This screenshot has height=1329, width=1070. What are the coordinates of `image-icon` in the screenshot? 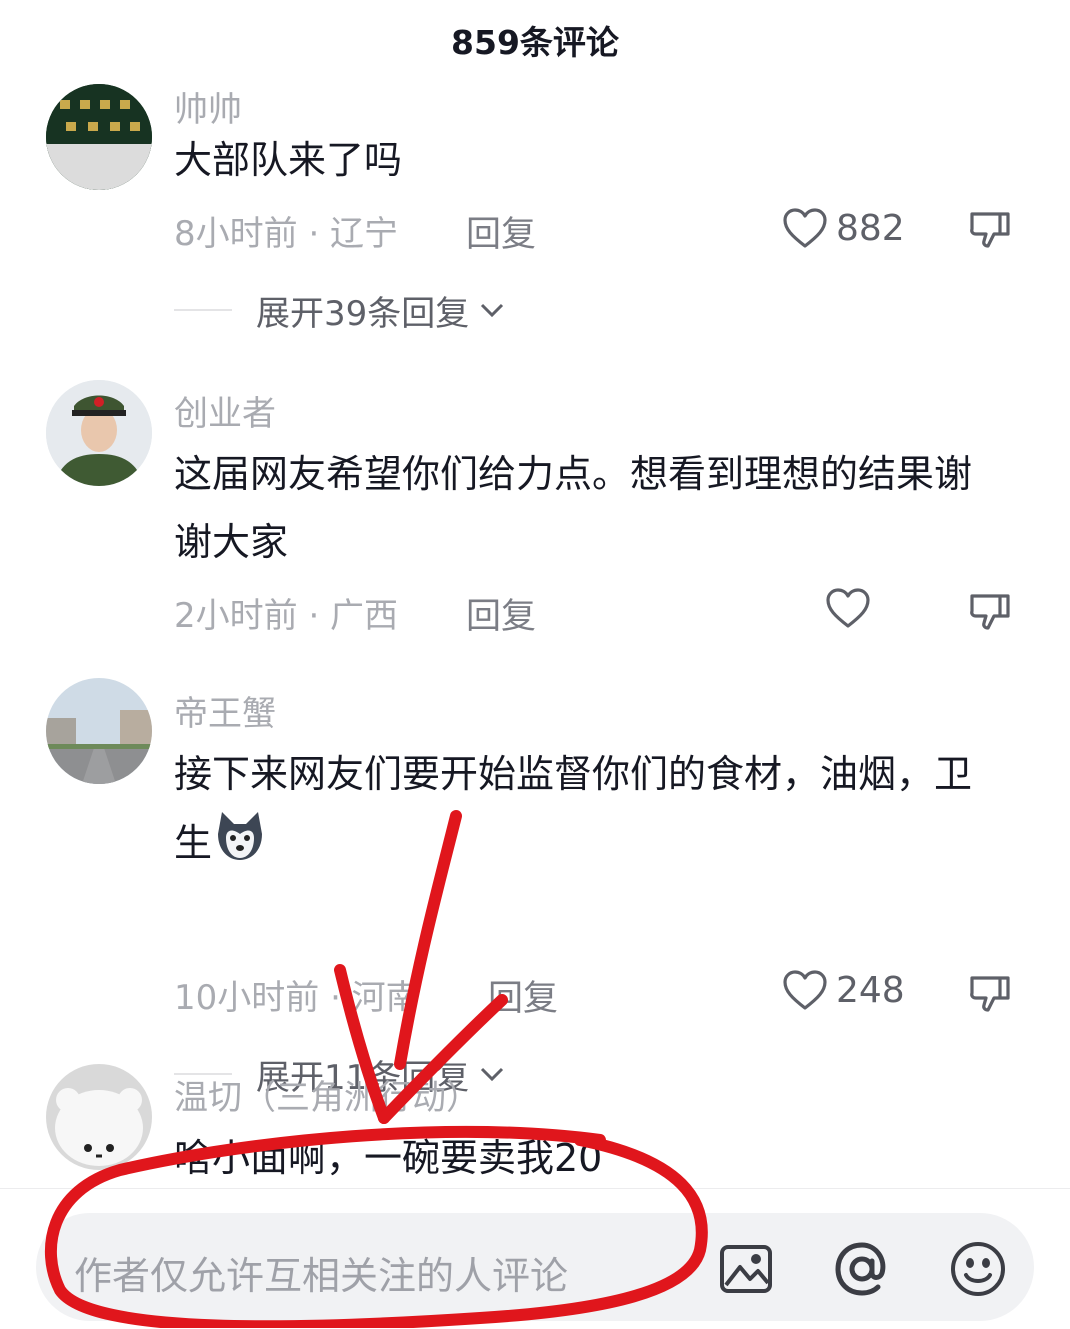 It's located at (746, 1269).